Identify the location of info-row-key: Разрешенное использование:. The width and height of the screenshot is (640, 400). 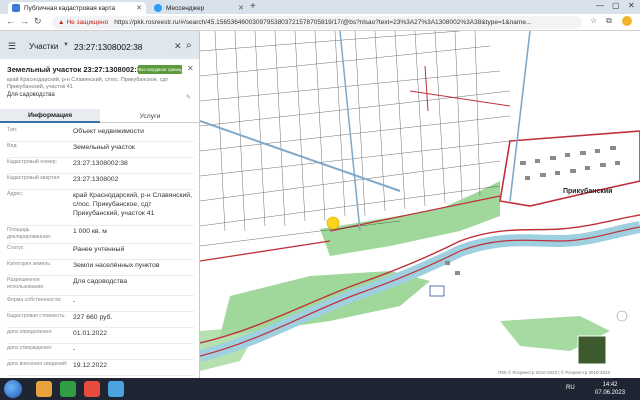
(26, 283).